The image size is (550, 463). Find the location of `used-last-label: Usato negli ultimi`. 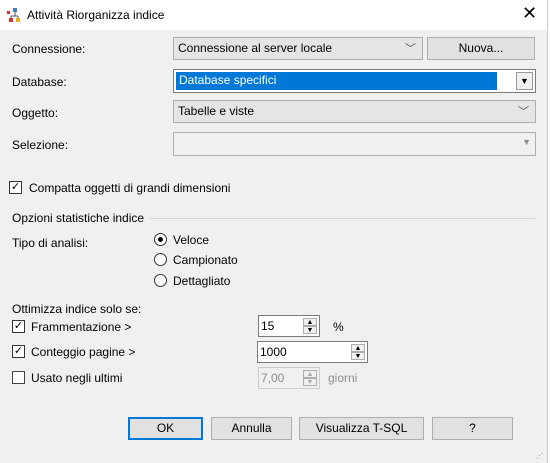

used-last-label: Usato negli ultimi is located at coordinates (77, 378).